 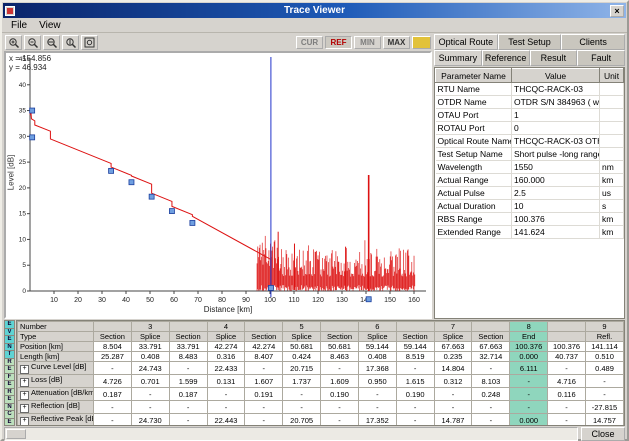 I want to click on tab-optical-route: Optical Route, so click(x=466, y=42).